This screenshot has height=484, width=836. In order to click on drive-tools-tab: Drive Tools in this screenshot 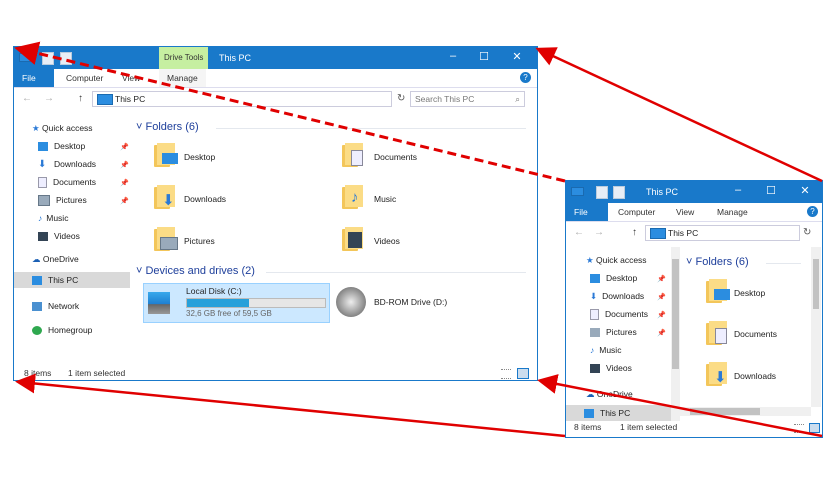, I will do `click(184, 58)`.